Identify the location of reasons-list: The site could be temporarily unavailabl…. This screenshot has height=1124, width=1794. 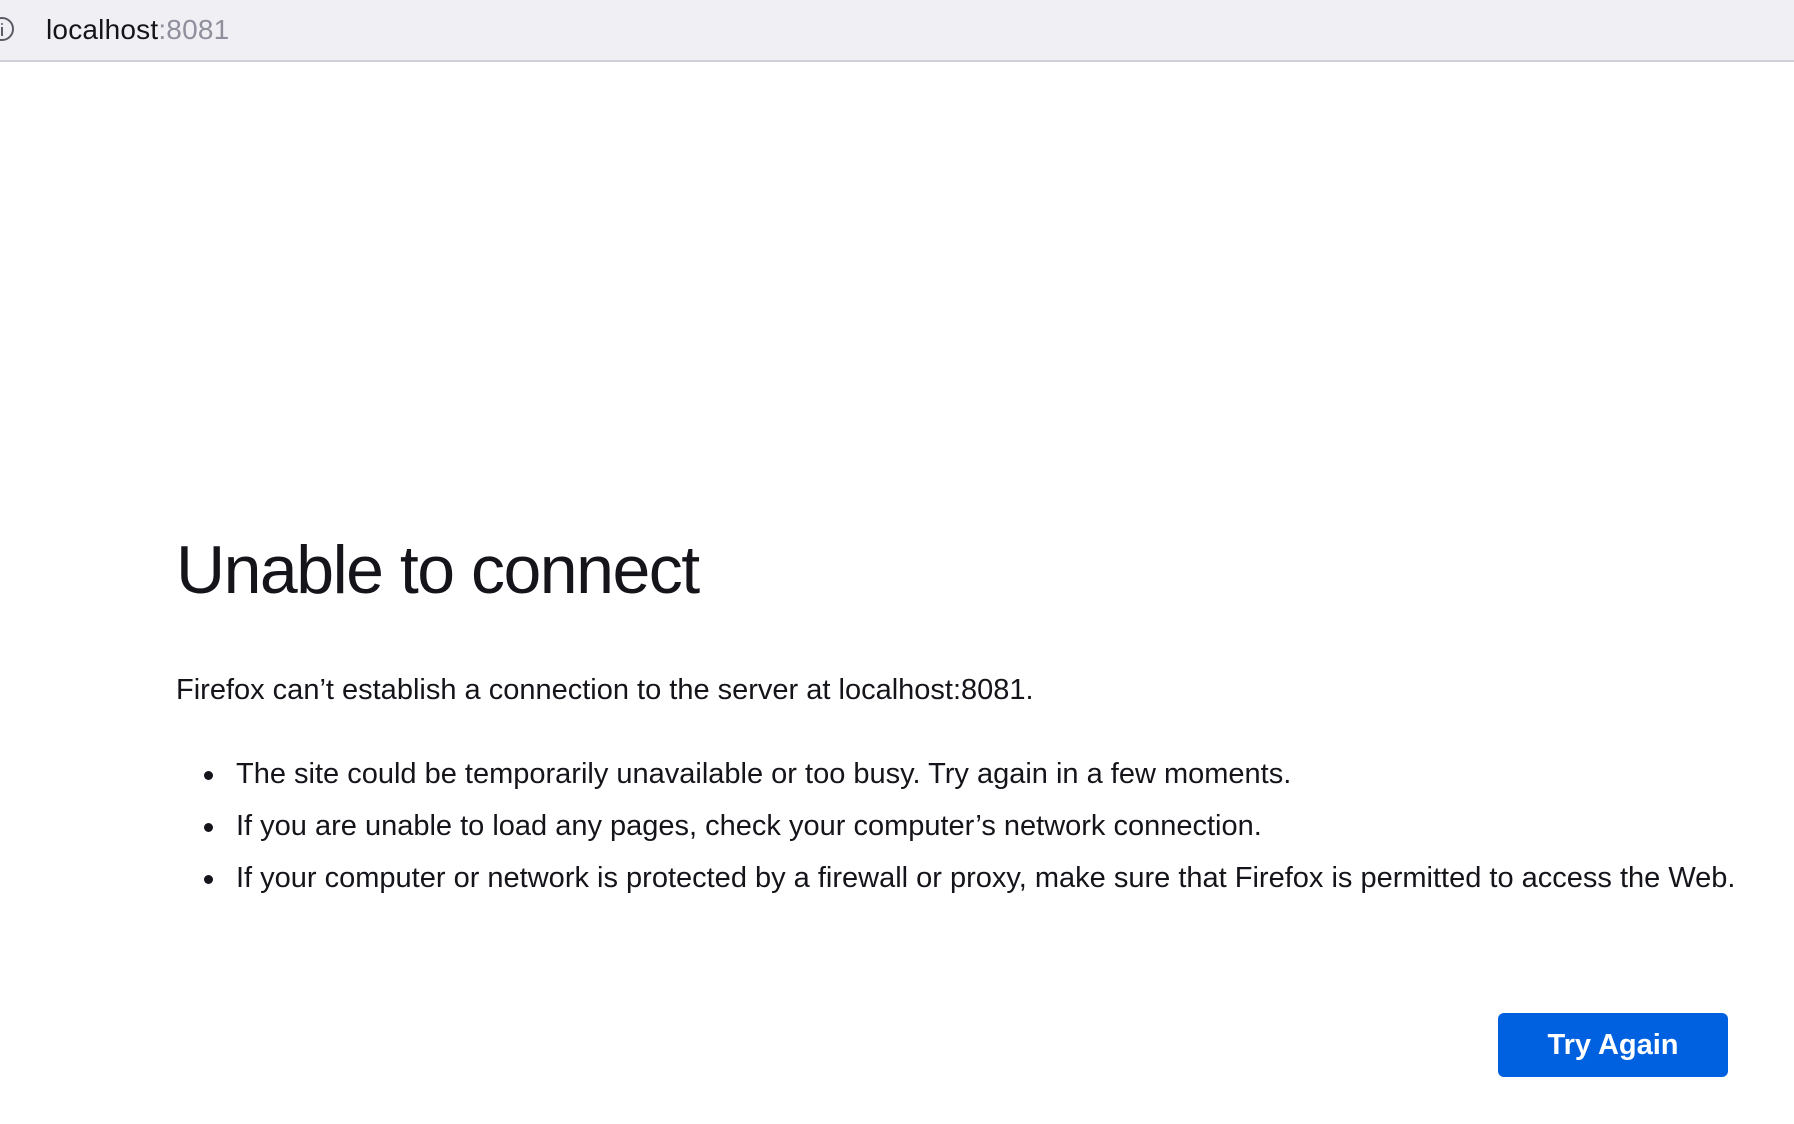
(956, 826).